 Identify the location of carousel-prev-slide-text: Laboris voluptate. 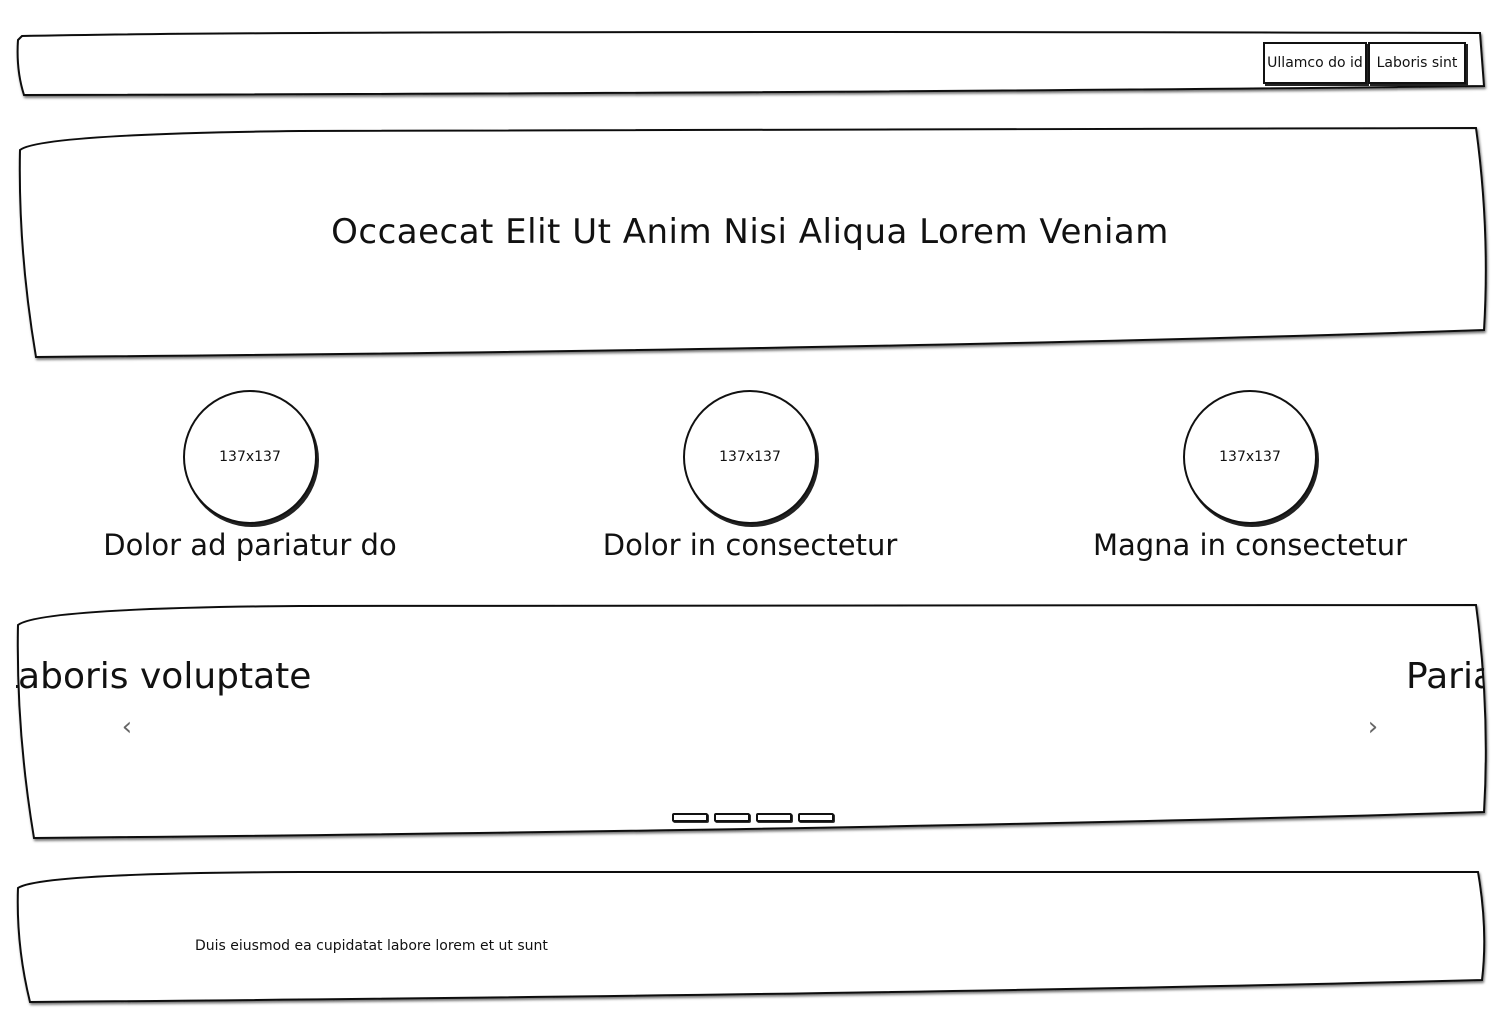
(164, 676).